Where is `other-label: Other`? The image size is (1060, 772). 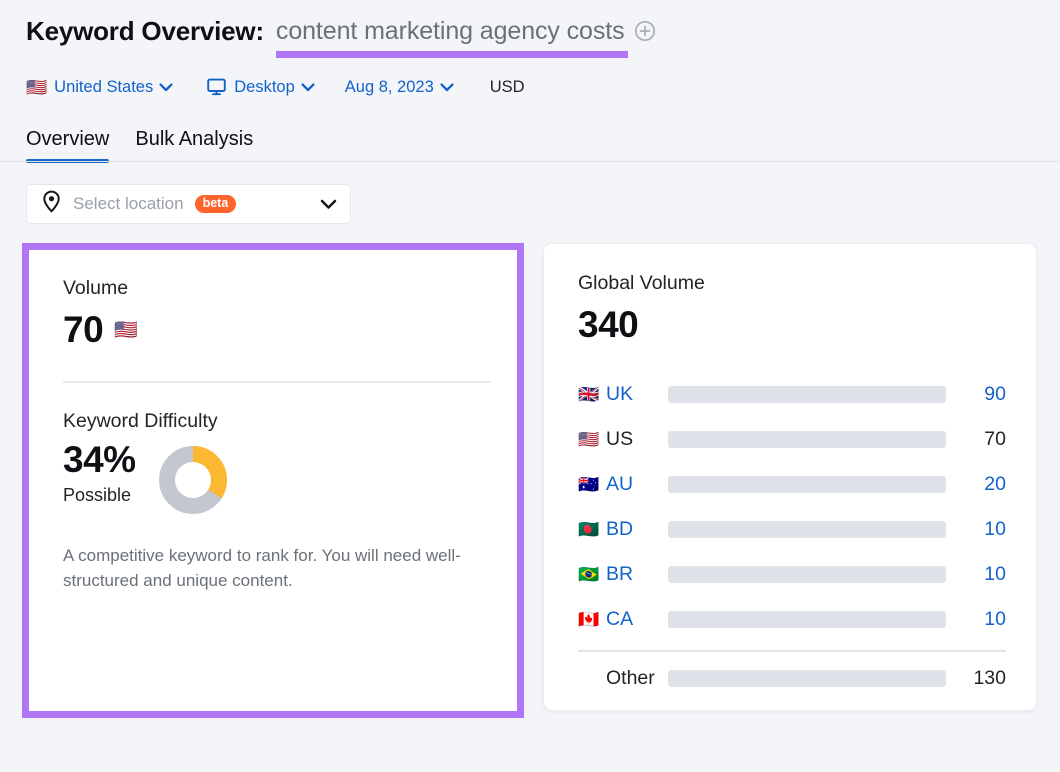 other-label: Other is located at coordinates (630, 678).